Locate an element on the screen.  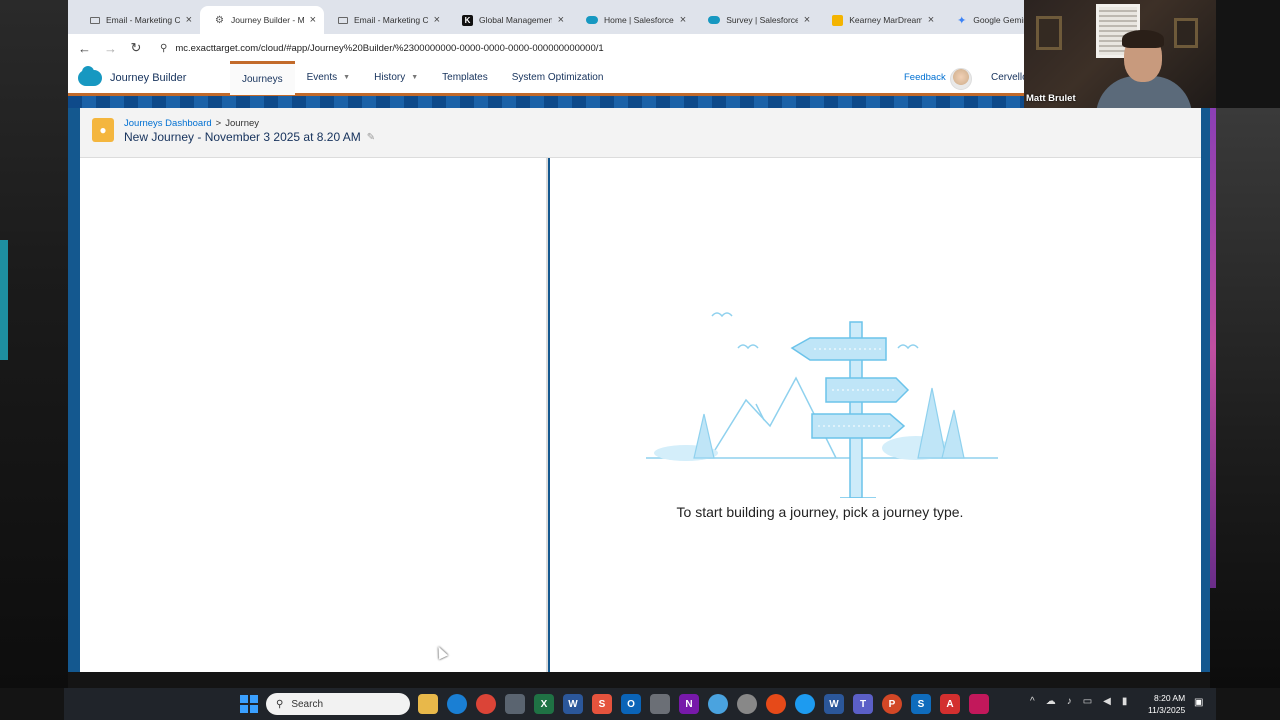
nav-tab-history: History ▼ is located at coordinates (396, 78).